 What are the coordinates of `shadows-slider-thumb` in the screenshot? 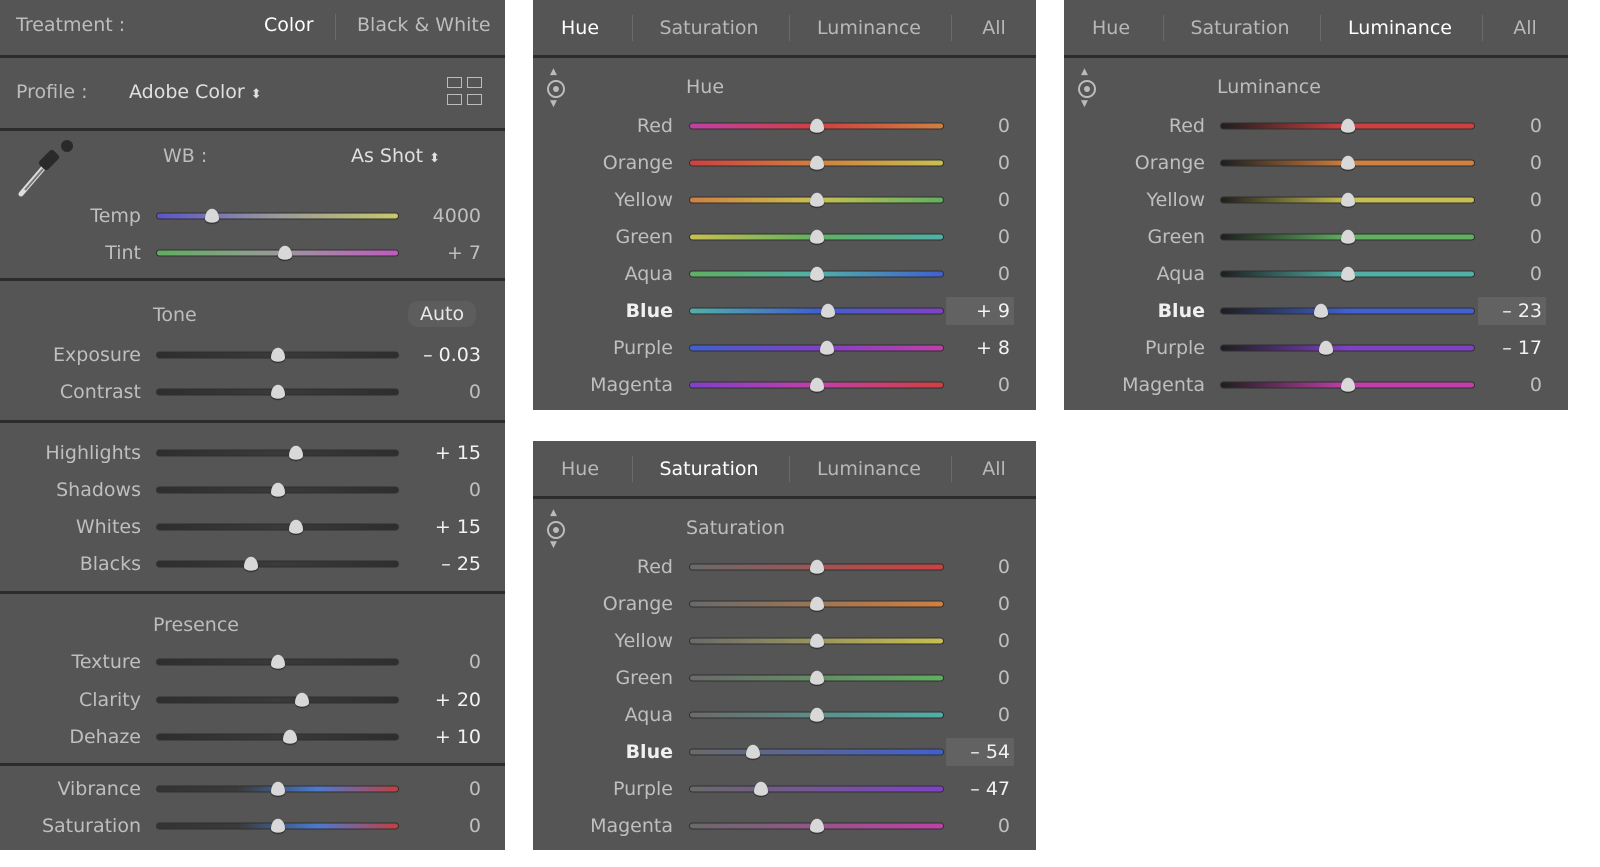 It's located at (277, 489).